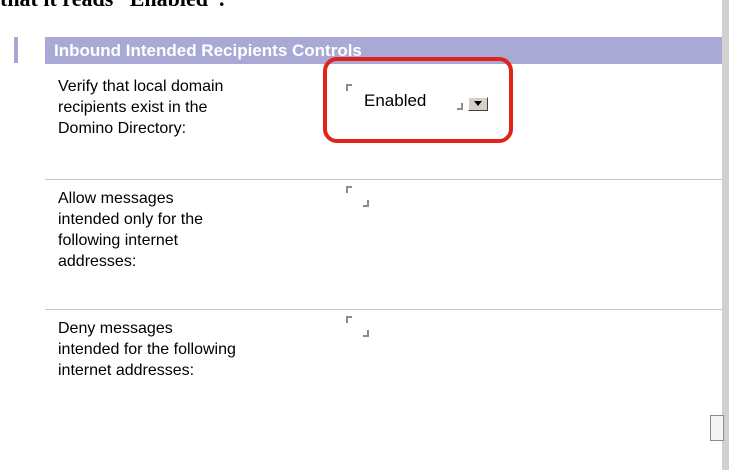 Image resolution: width=729 pixels, height=470 pixels. I want to click on chevron-down-icon, so click(478, 103).